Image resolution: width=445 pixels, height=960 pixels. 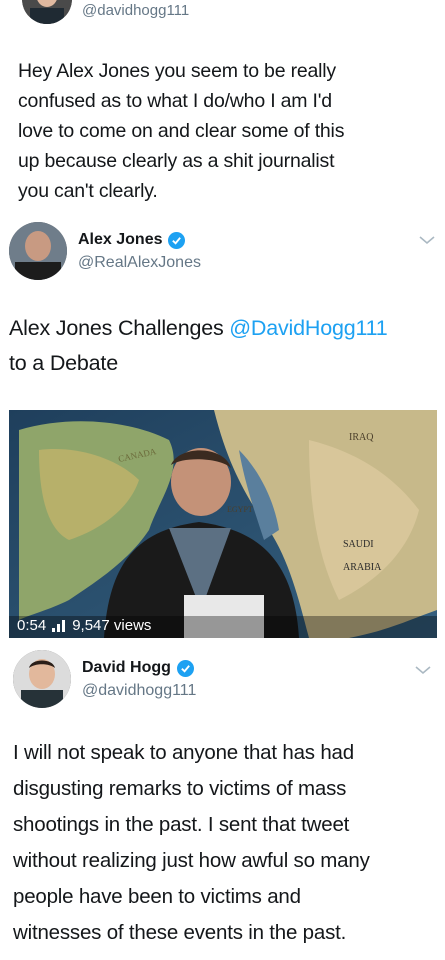 What do you see at coordinates (112, 625) in the screenshot?
I see `video-views: 9,547 views` at bounding box center [112, 625].